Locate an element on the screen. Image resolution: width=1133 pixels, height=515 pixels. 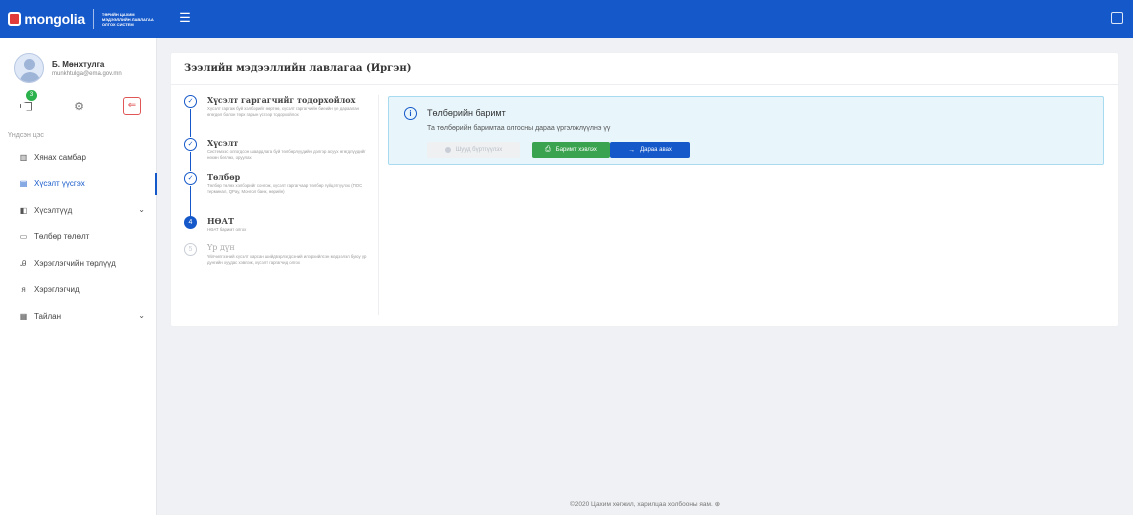
avatar is located at coordinates (29, 68).